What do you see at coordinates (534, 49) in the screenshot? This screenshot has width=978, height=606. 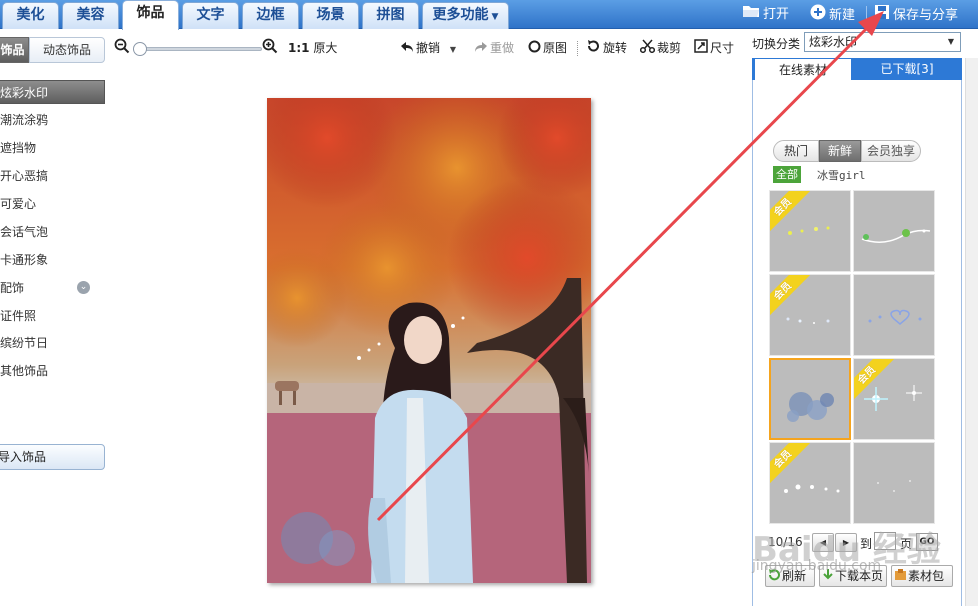 I see `circle-icon` at bounding box center [534, 49].